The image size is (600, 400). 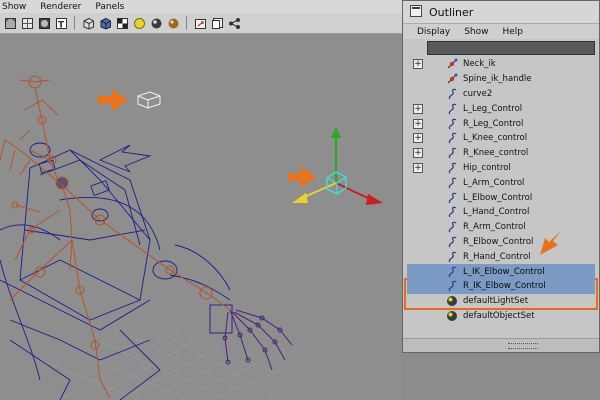 I want to click on outliner-search-field, so click(x=511, y=48).